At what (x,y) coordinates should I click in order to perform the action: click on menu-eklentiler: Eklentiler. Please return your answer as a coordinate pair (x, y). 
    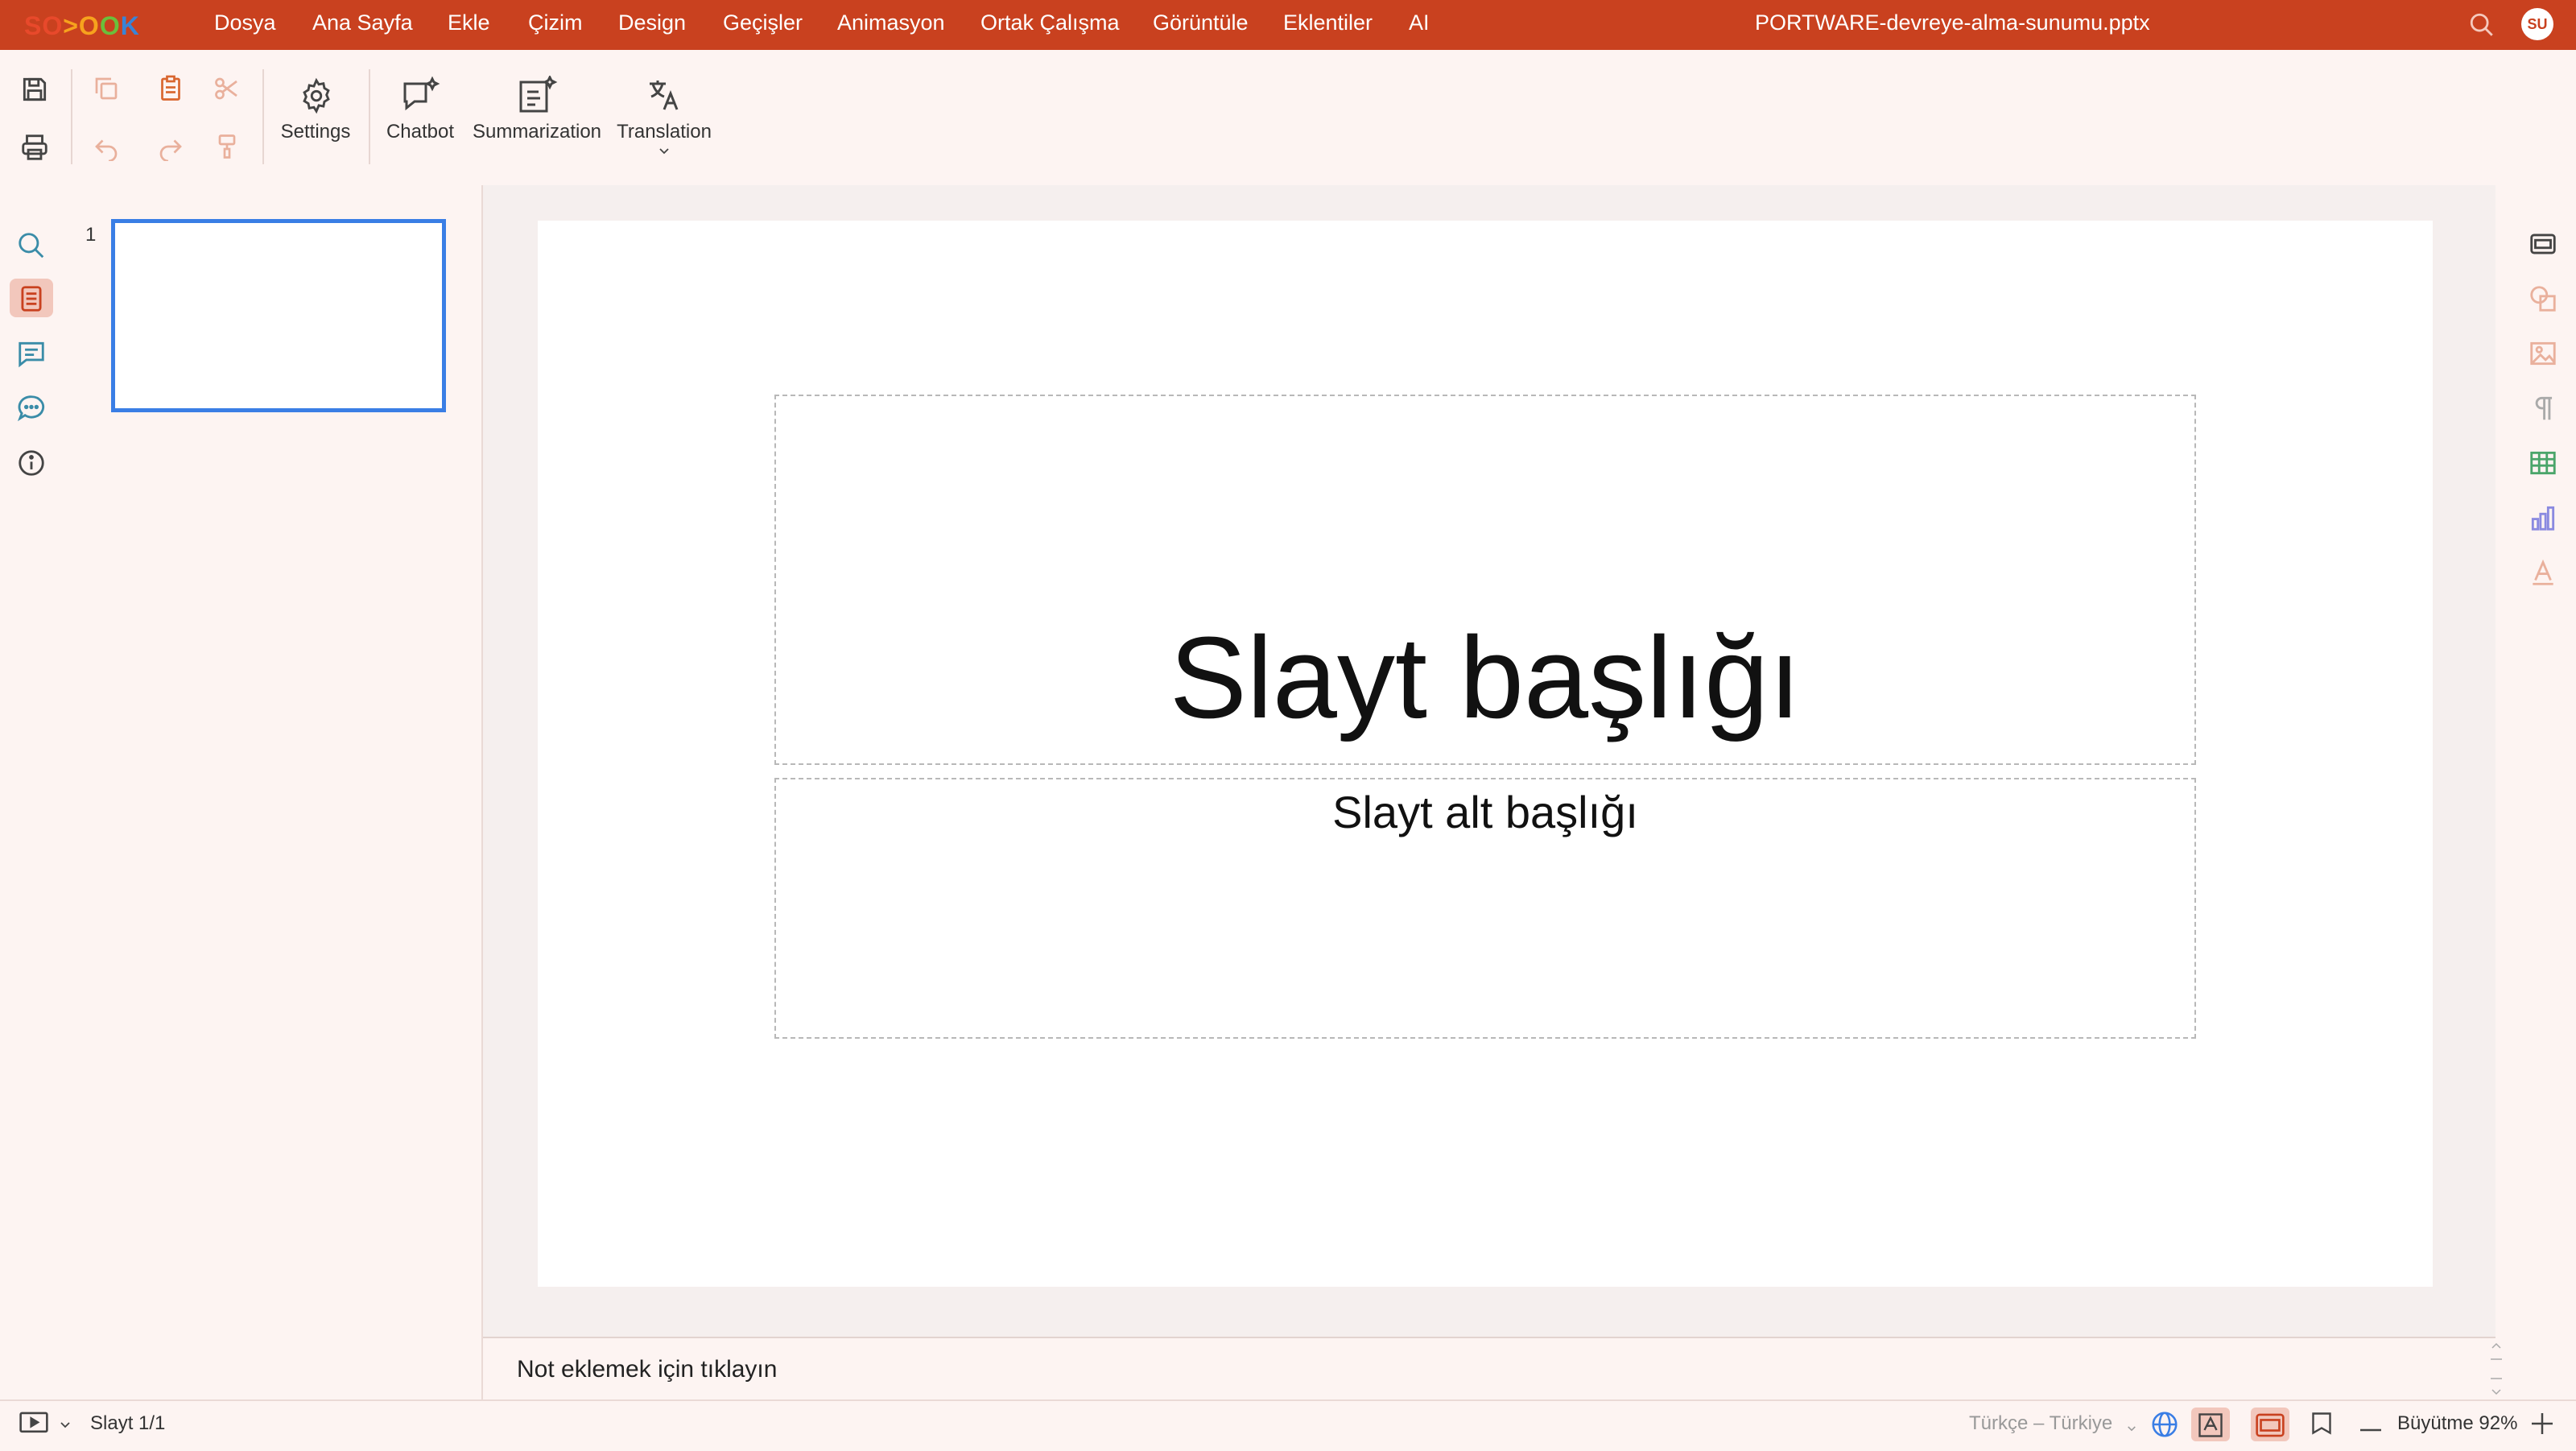
    Looking at the image, I should click on (1328, 22).